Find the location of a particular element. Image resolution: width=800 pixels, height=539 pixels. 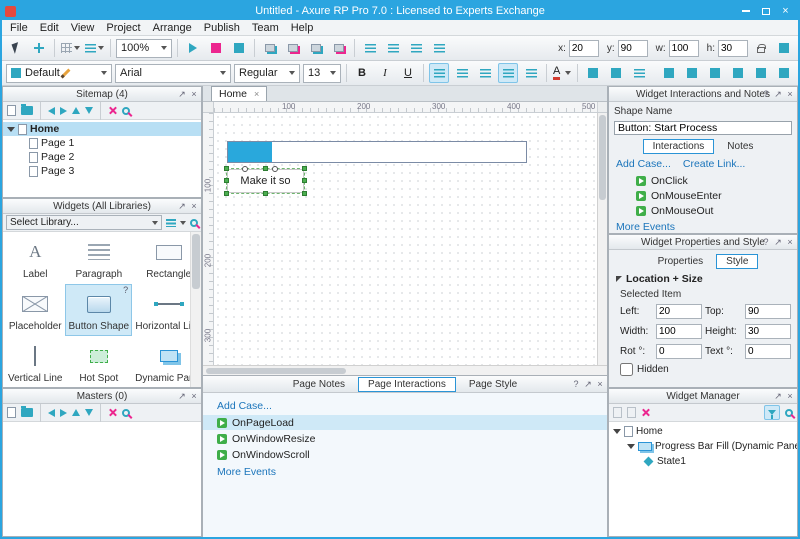

sitemap-item-page3: Page 3 is located at coordinates (102, 171).